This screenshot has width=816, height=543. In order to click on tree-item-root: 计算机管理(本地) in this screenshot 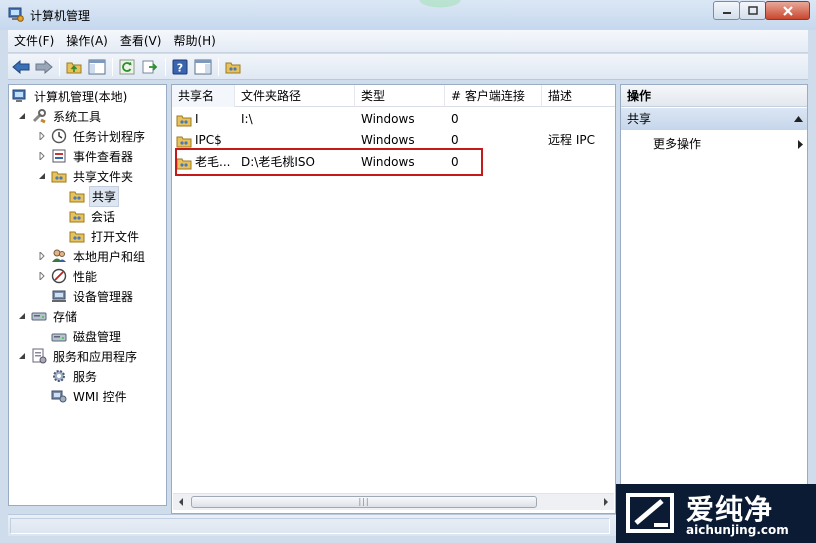, I will do `click(70, 96)`.